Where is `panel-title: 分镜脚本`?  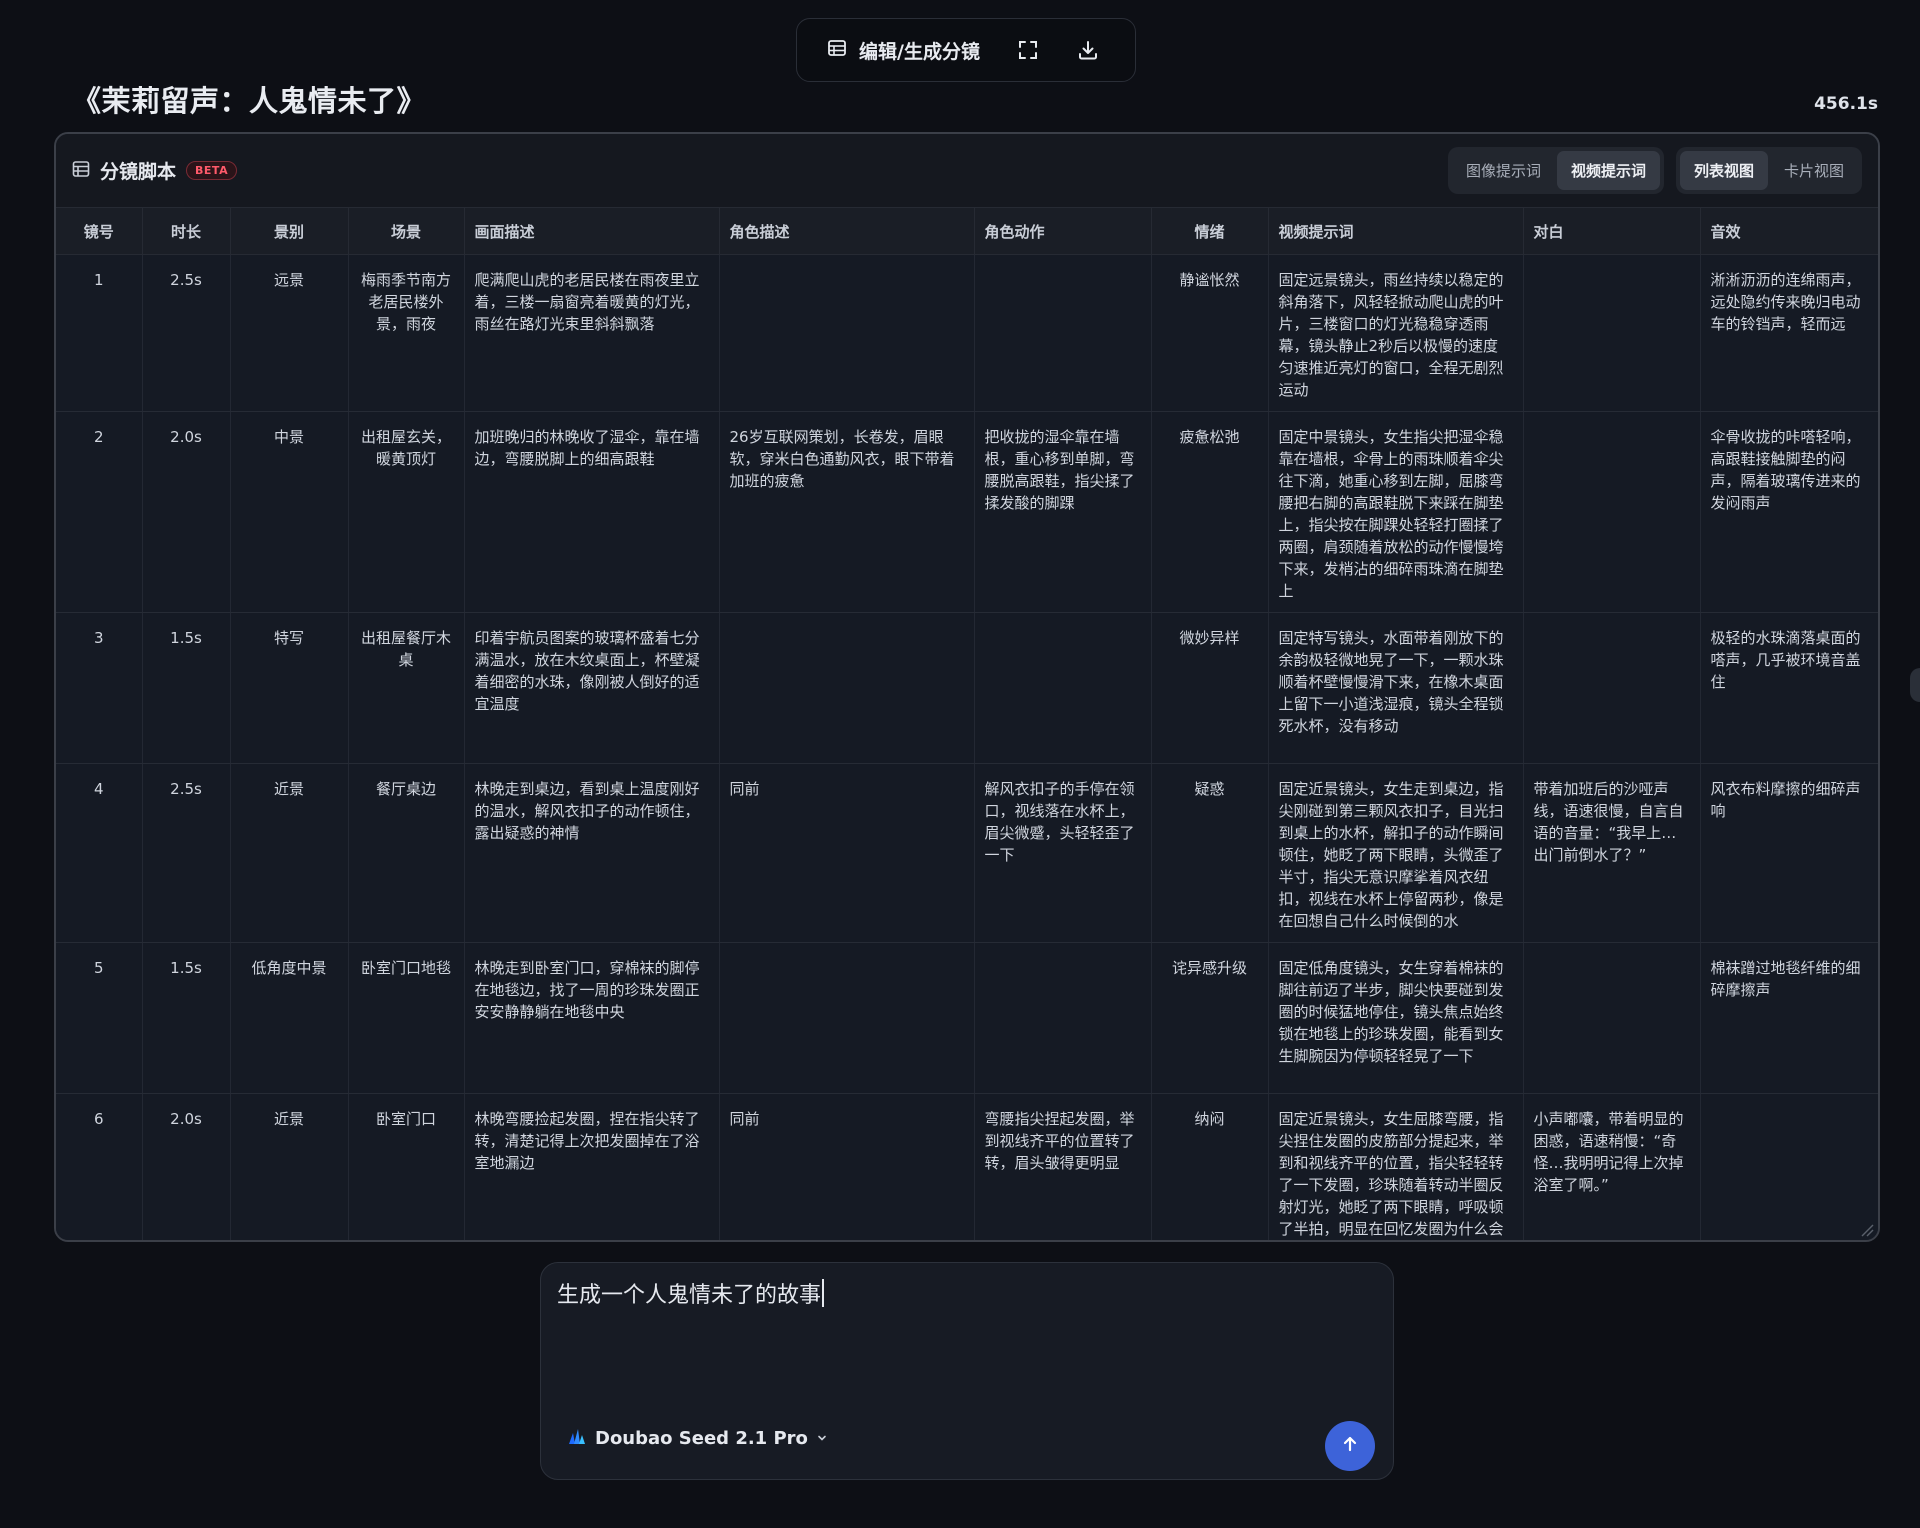 panel-title: 分镜脚本 is located at coordinates (138, 172).